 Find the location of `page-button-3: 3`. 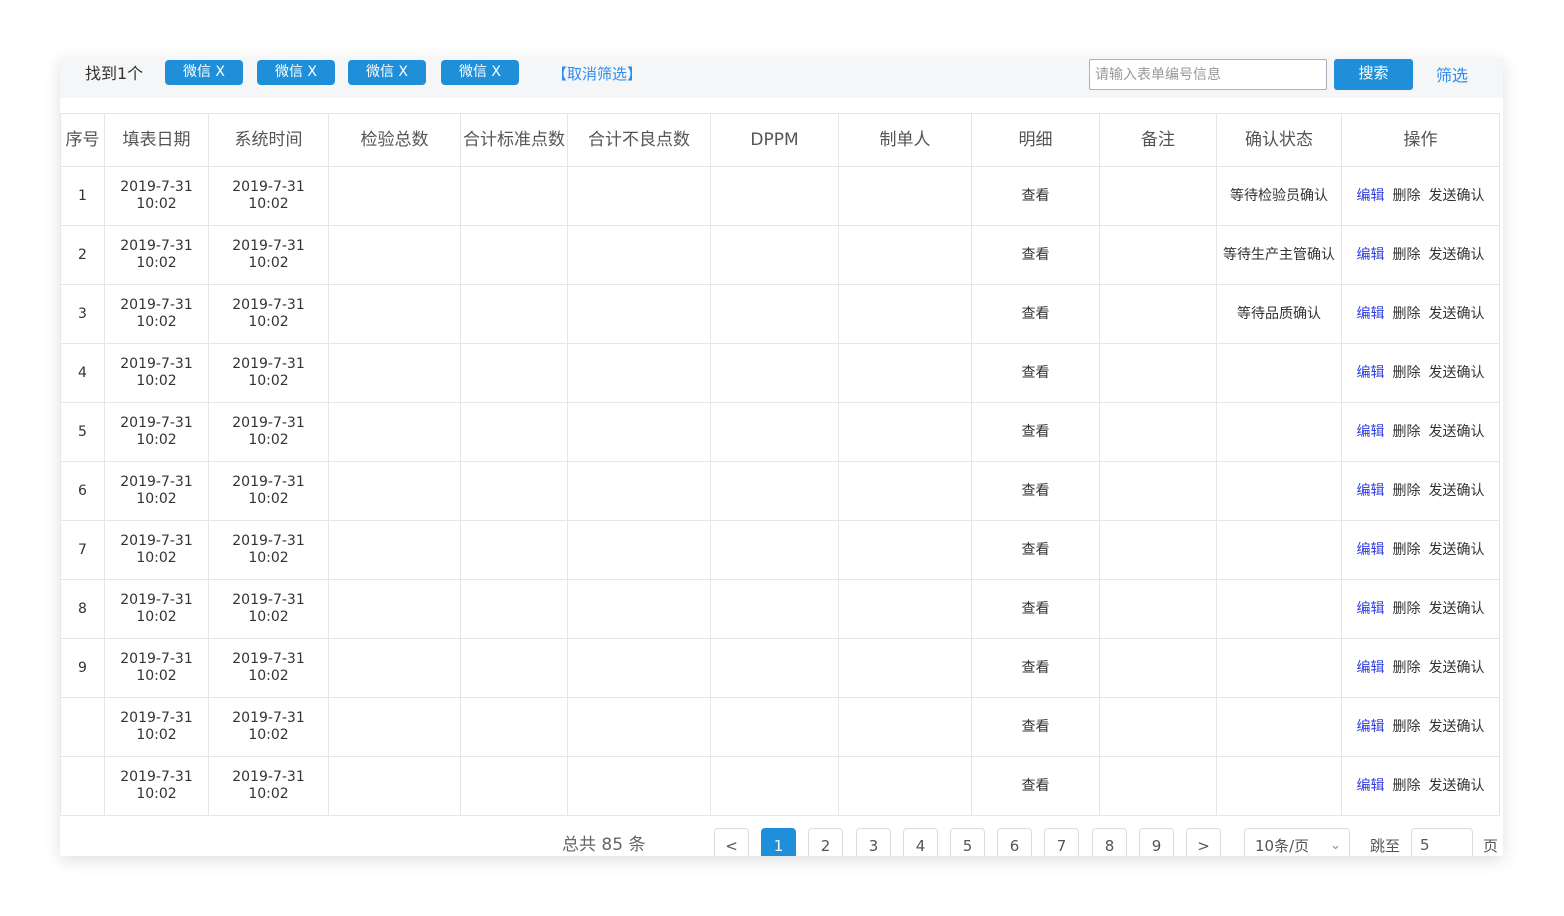

page-button-3: 3 is located at coordinates (873, 842).